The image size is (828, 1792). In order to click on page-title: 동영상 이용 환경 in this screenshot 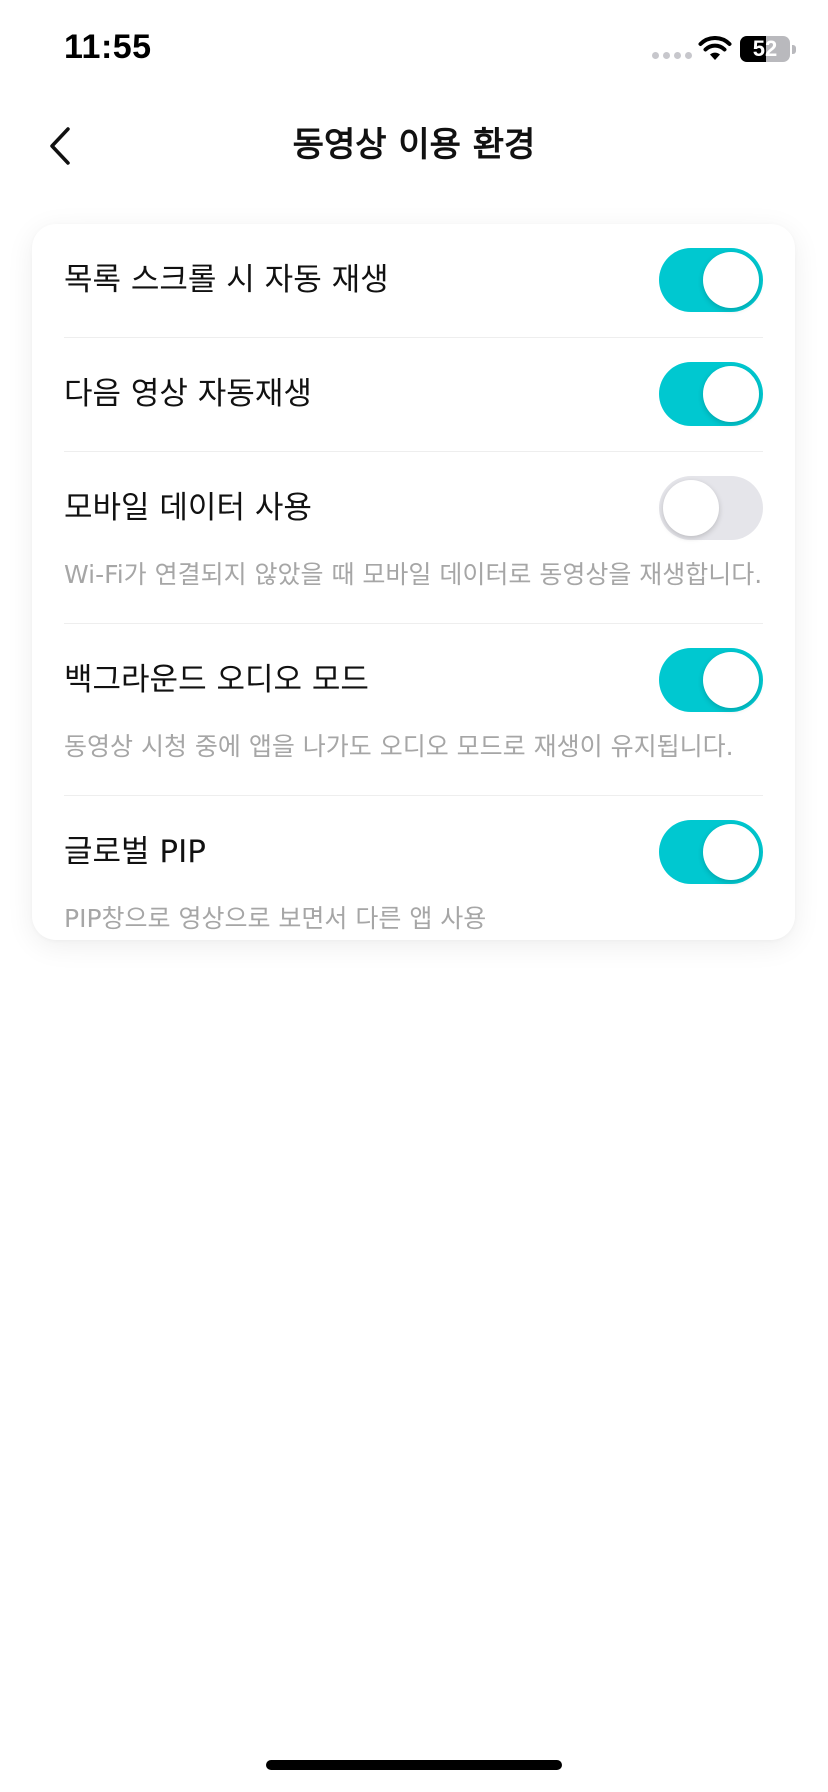, I will do `click(414, 145)`.